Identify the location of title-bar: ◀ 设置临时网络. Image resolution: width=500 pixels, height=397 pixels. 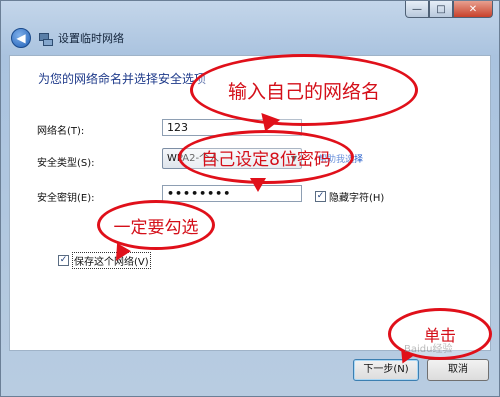
(67, 38).